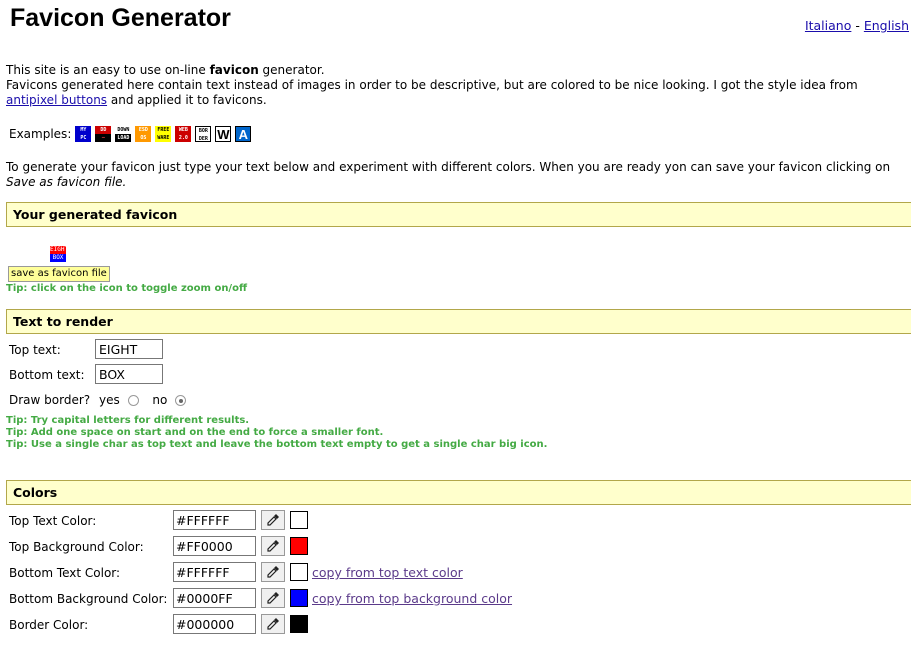 The image size is (911, 662). What do you see at coordinates (109, 400) in the screenshot?
I see `border-yes-label: yes` at bounding box center [109, 400].